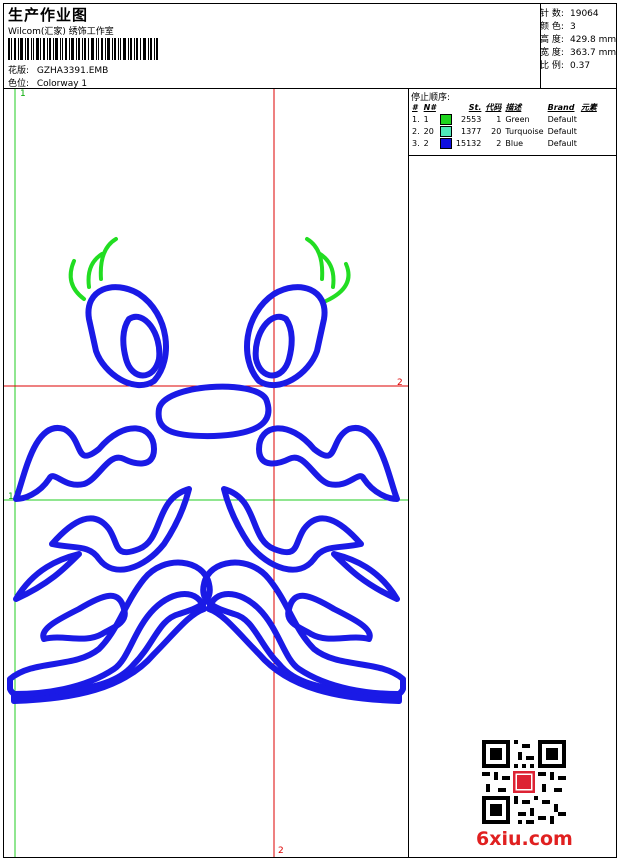  I want to click on row-stitches: 1377, so click(471, 131).